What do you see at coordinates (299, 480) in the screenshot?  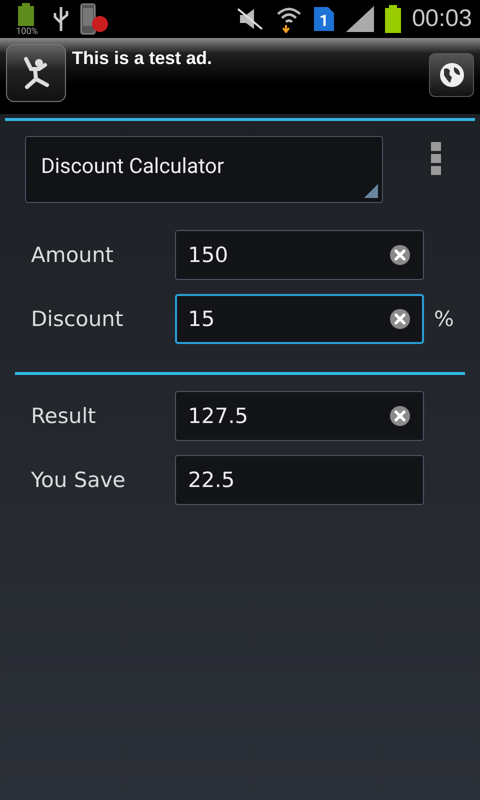 I see `input-field: 22.5` at bounding box center [299, 480].